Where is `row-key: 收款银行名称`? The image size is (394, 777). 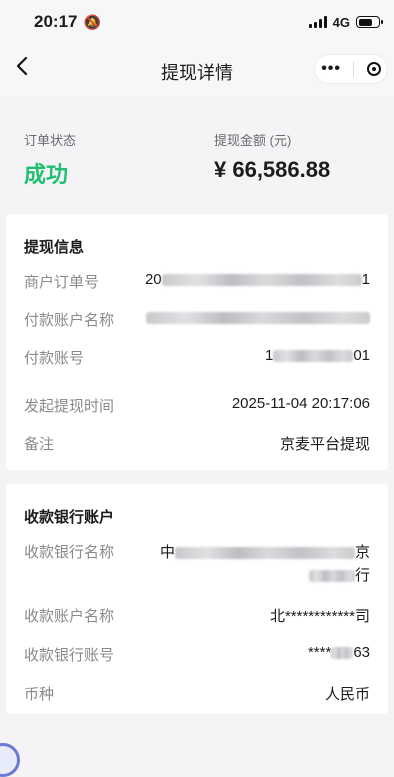
row-key: 收款银行名称 is located at coordinates (69, 552).